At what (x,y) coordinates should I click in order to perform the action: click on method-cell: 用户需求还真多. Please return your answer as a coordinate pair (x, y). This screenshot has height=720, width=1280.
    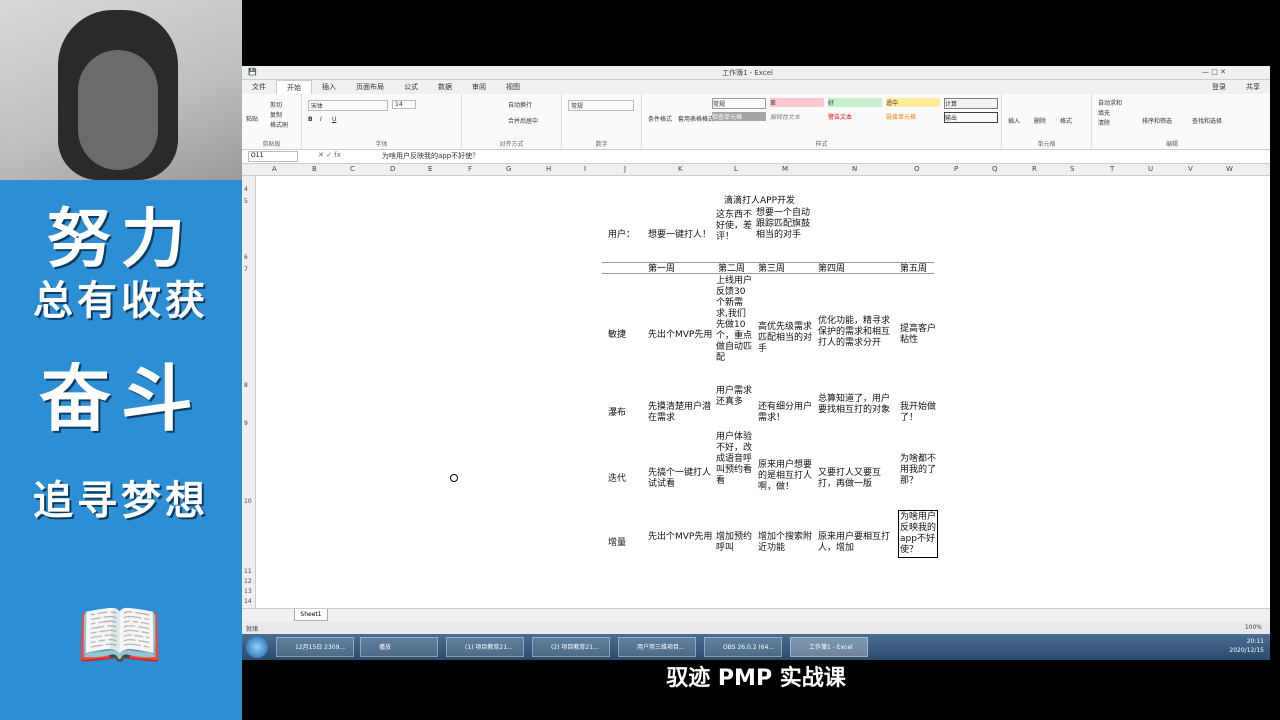
    Looking at the image, I should click on (734, 396).